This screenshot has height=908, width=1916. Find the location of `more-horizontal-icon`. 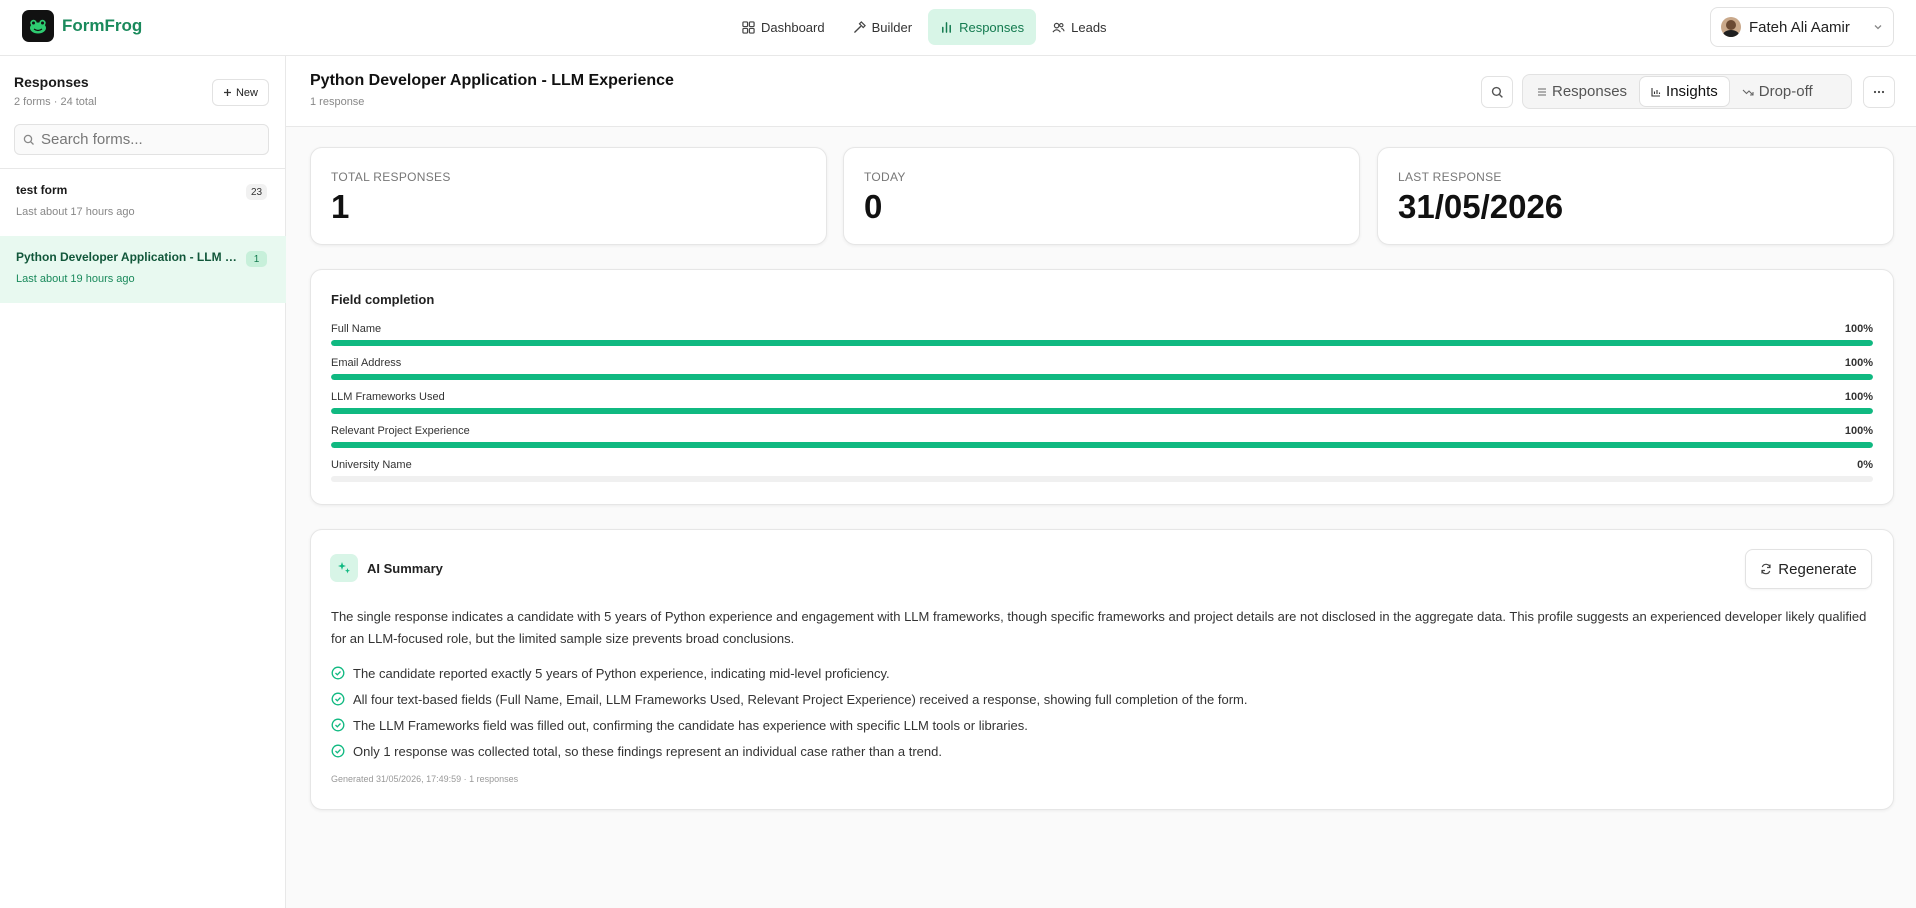

more-horizontal-icon is located at coordinates (1879, 92).